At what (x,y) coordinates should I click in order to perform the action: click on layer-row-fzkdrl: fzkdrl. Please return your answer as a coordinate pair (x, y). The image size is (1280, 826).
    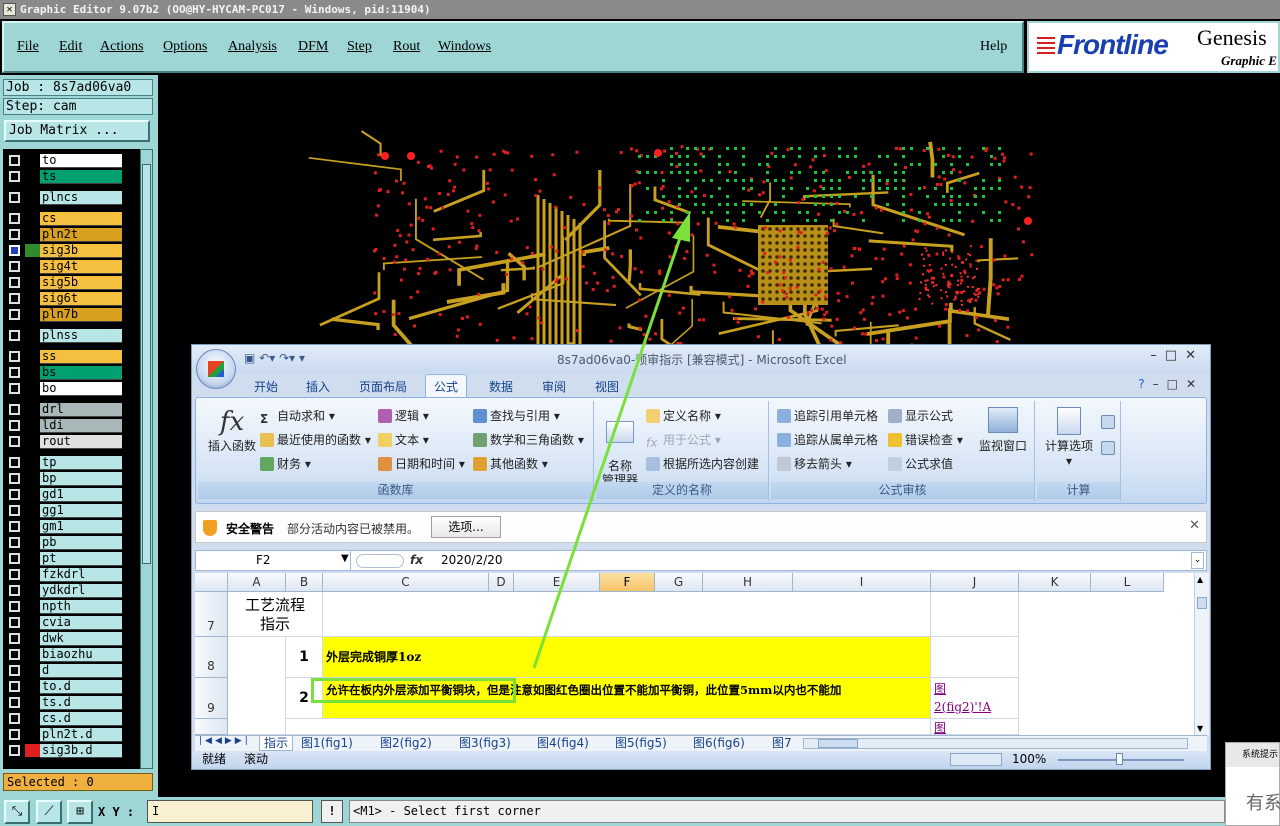
    Looking at the image, I should click on (71, 574).